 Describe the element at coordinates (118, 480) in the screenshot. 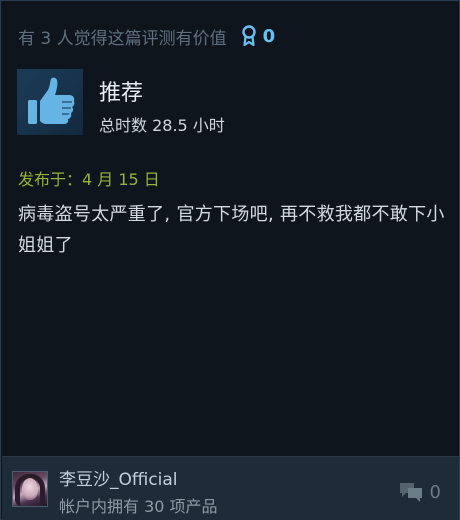

I see `author-name: 李豆沙_Official` at that location.